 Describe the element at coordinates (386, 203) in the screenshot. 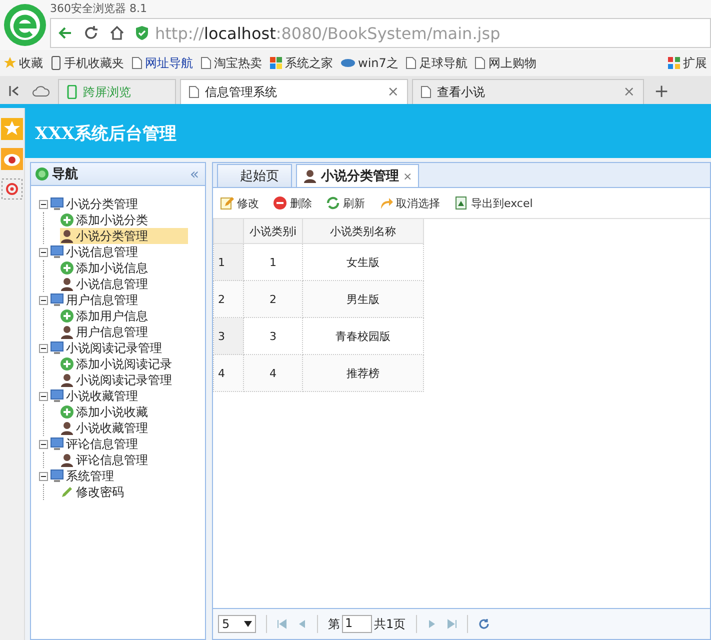

I see `curved-arrow-icon` at that location.